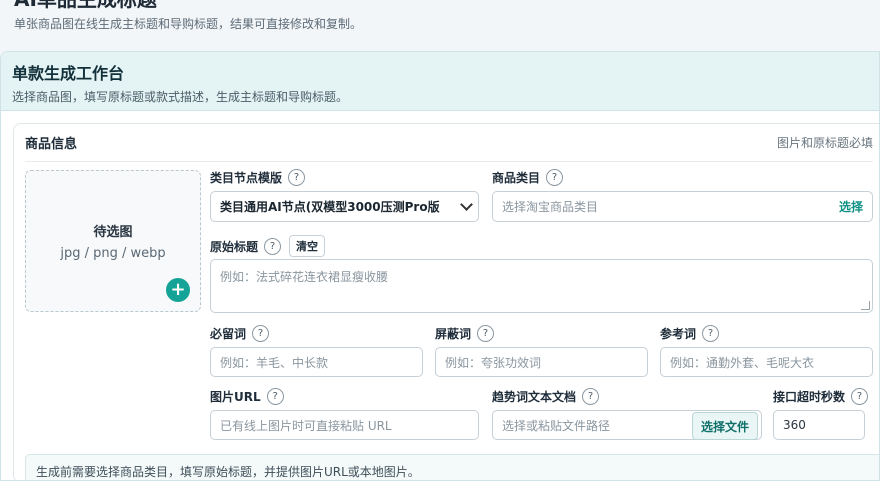 The image size is (880, 481). I want to click on category-label: 商品类目 ?, so click(528, 177).